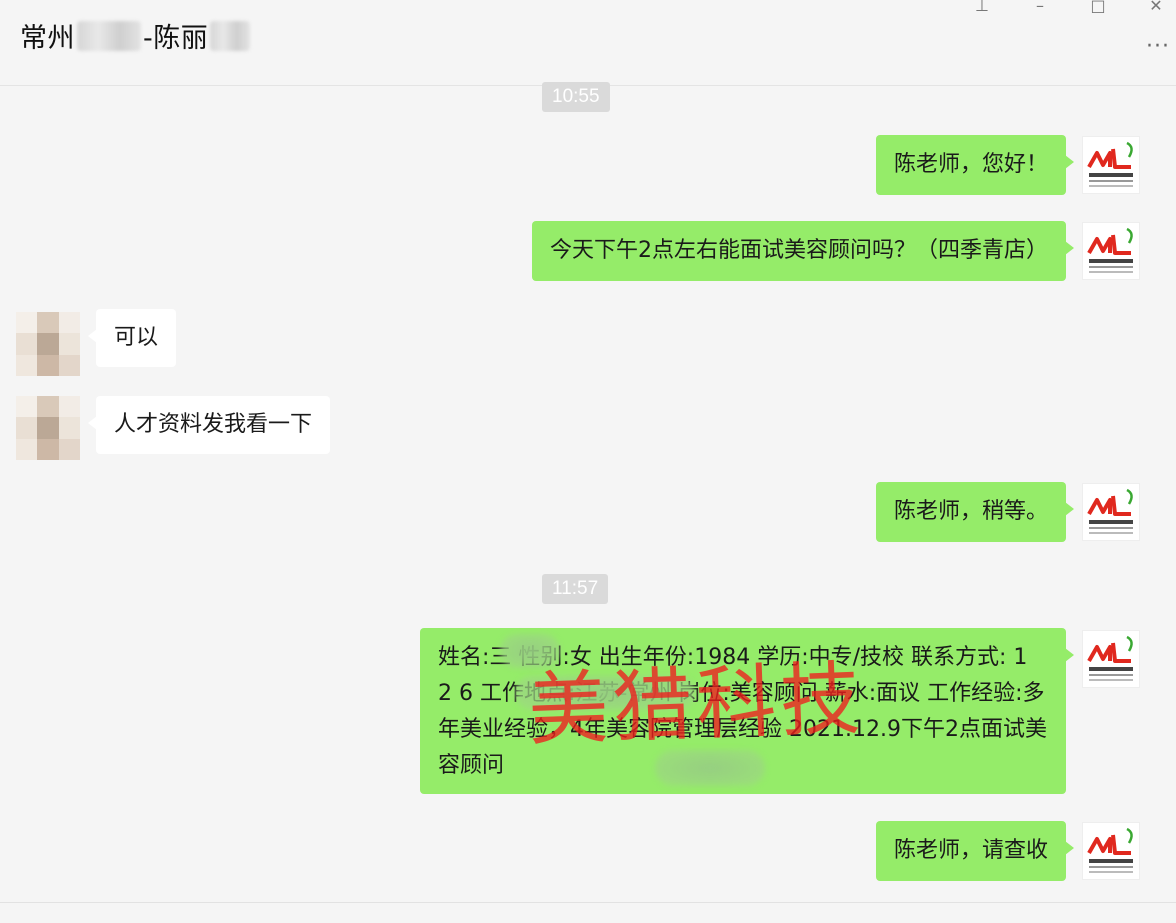 The image size is (1176, 923). What do you see at coordinates (1156, 7) in the screenshot?
I see `close-icon: ✕` at bounding box center [1156, 7].